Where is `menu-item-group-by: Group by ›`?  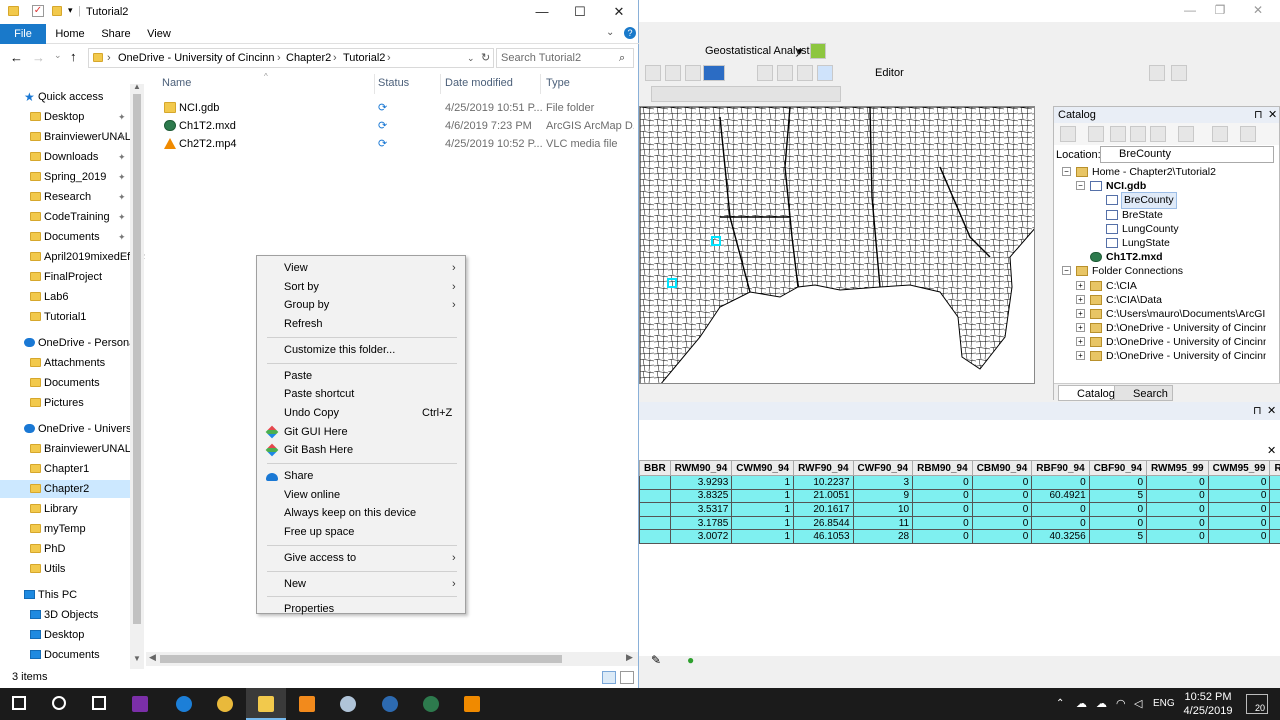
menu-item-group-by: Group by › is located at coordinates (361, 305).